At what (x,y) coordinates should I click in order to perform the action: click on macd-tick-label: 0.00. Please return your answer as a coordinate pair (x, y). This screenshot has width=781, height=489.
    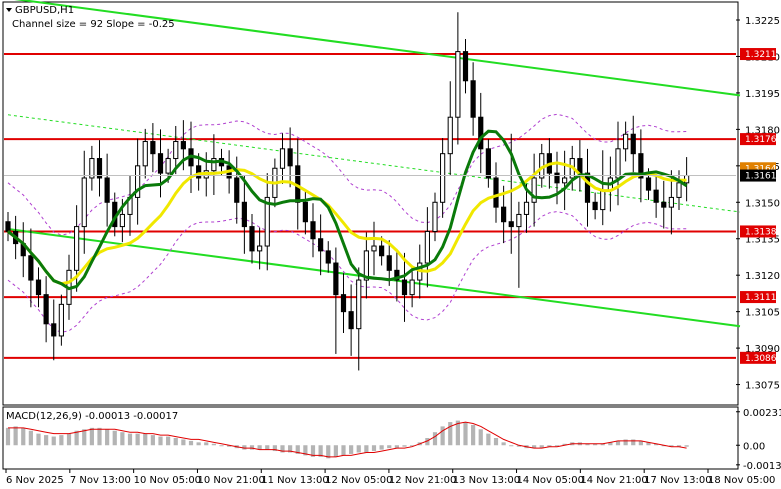
    Looking at the image, I should click on (754, 446).